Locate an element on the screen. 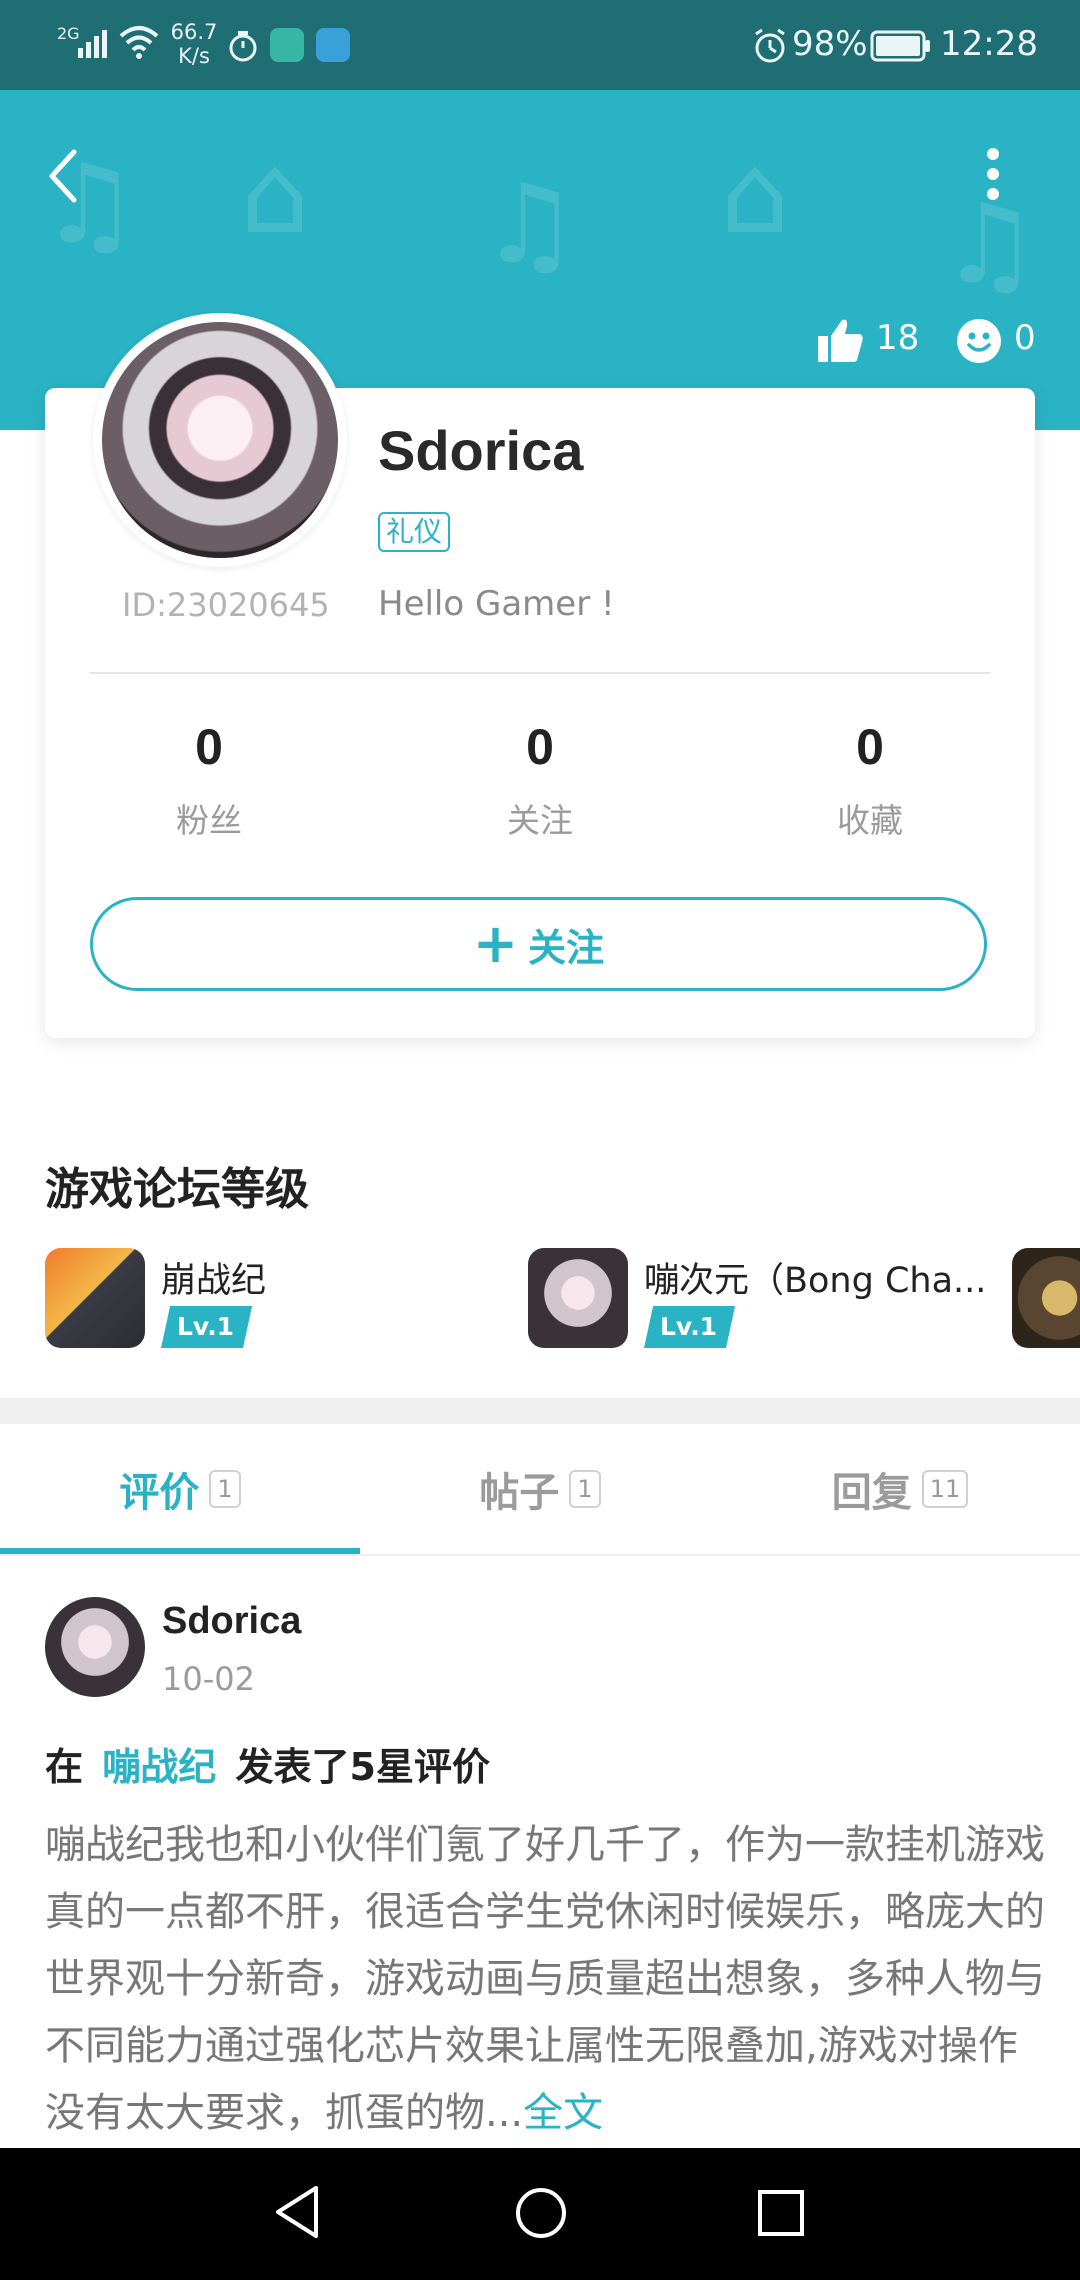 This screenshot has height=2280, width=1080. likes-count: 18 is located at coordinates (898, 338).